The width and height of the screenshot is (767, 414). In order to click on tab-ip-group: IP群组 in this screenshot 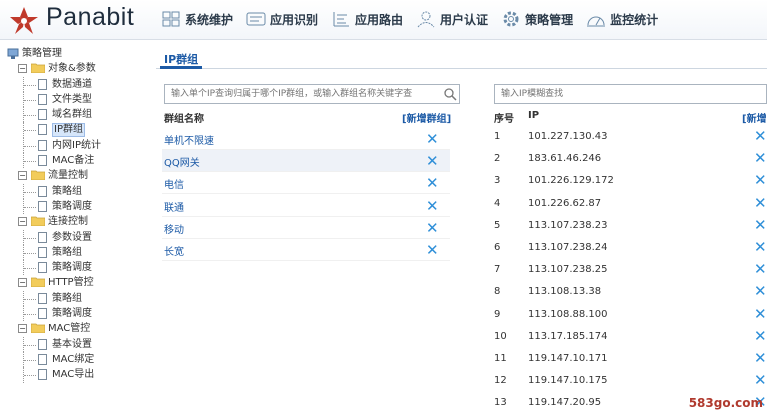, I will do `click(181, 59)`.